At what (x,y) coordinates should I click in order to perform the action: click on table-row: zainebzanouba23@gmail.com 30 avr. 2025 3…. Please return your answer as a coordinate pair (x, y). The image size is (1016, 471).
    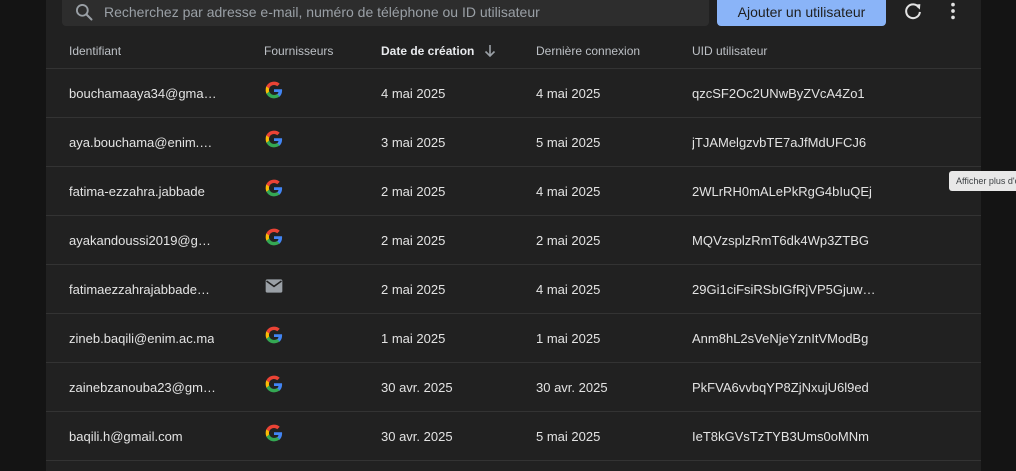
    Looking at the image, I should click on (513, 387).